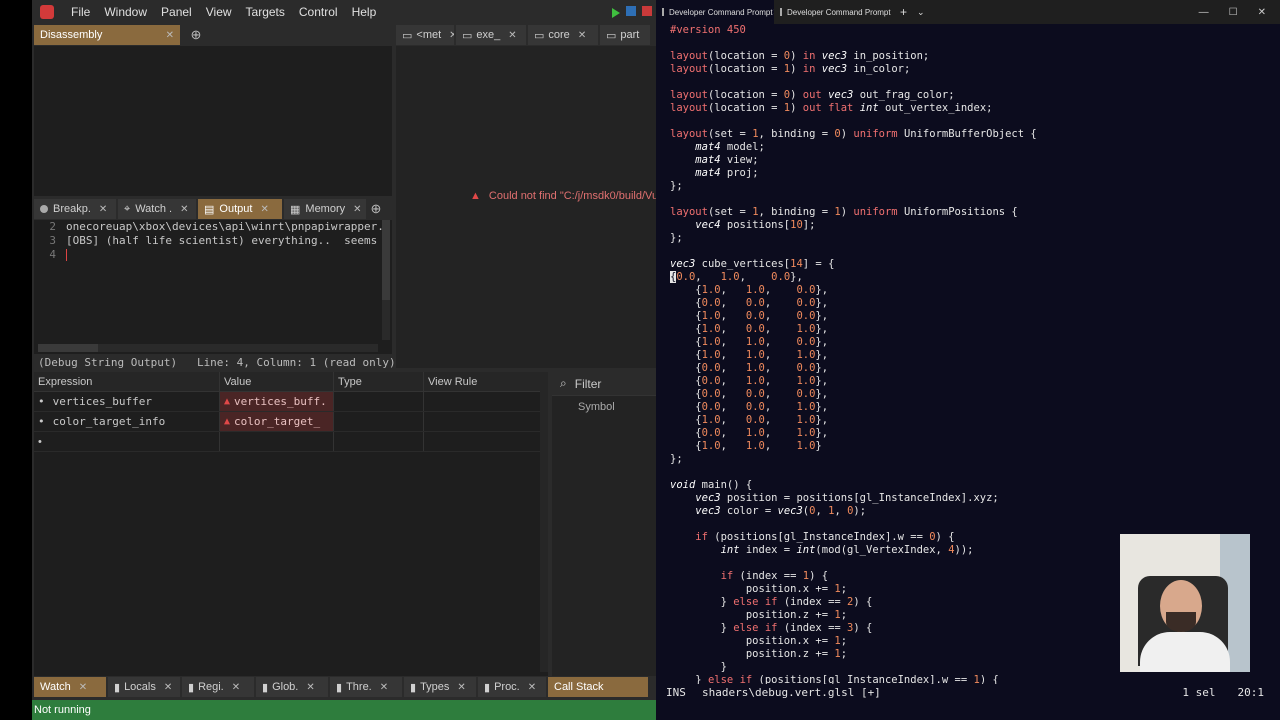  I want to click on menu-view: View, so click(219, 12).